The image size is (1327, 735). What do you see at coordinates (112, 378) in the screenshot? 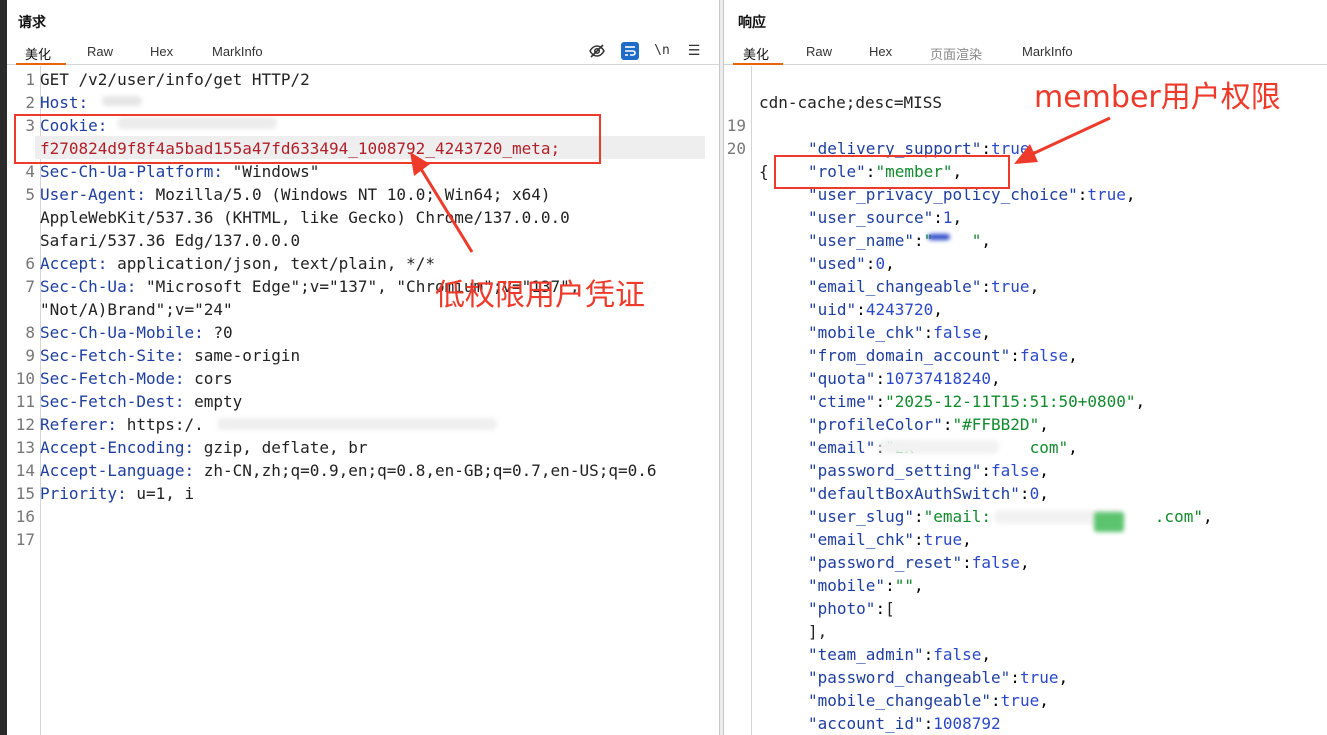
I see `header-key: Sec-Fetch-Mode:` at bounding box center [112, 378].